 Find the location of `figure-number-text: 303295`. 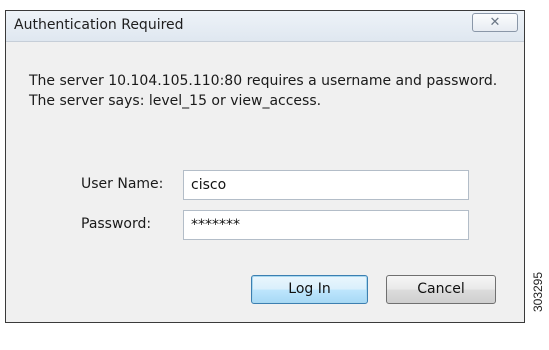

figure-number-text: 303295 is located at coordinates (538, 292).